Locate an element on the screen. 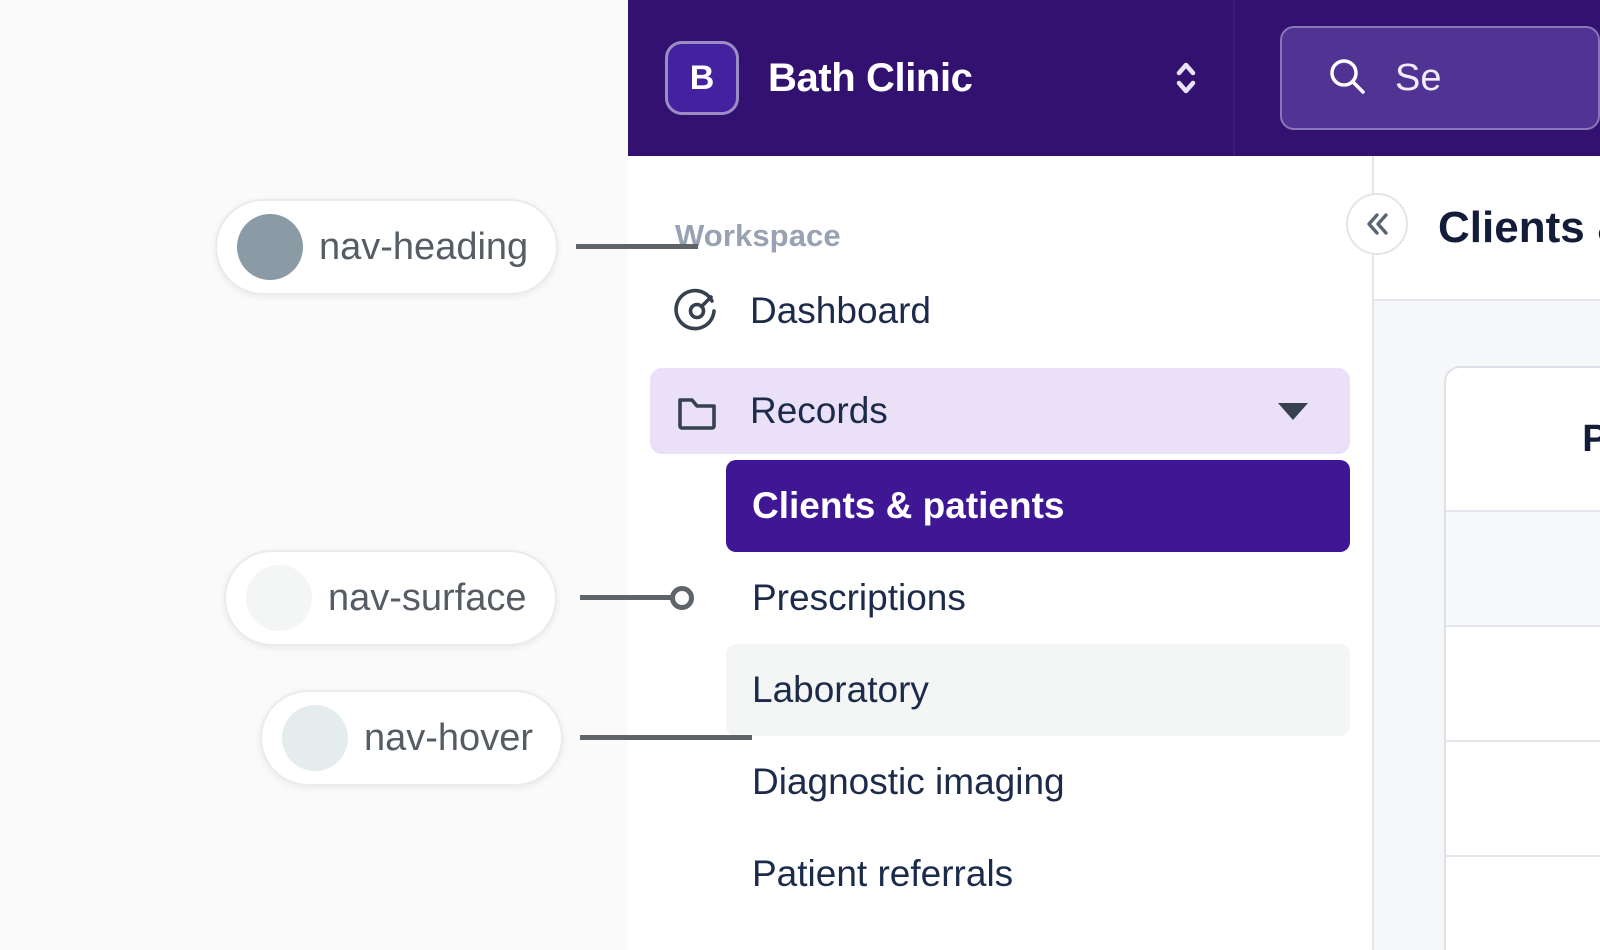 The height and width of the screenshot is (950, 1600). main-header: Clients & patients is located at coordinates (1487, 228).